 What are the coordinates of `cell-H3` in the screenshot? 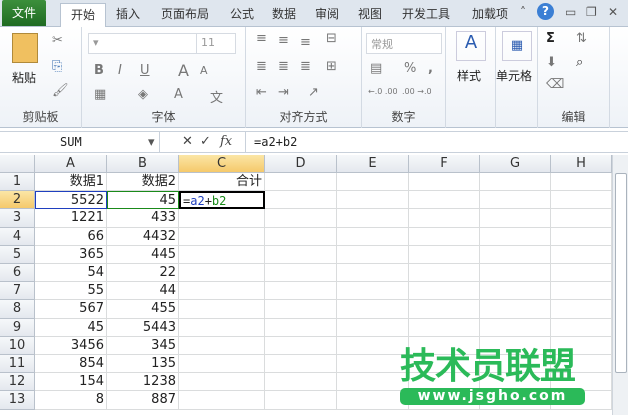 It's located at (581, 218).